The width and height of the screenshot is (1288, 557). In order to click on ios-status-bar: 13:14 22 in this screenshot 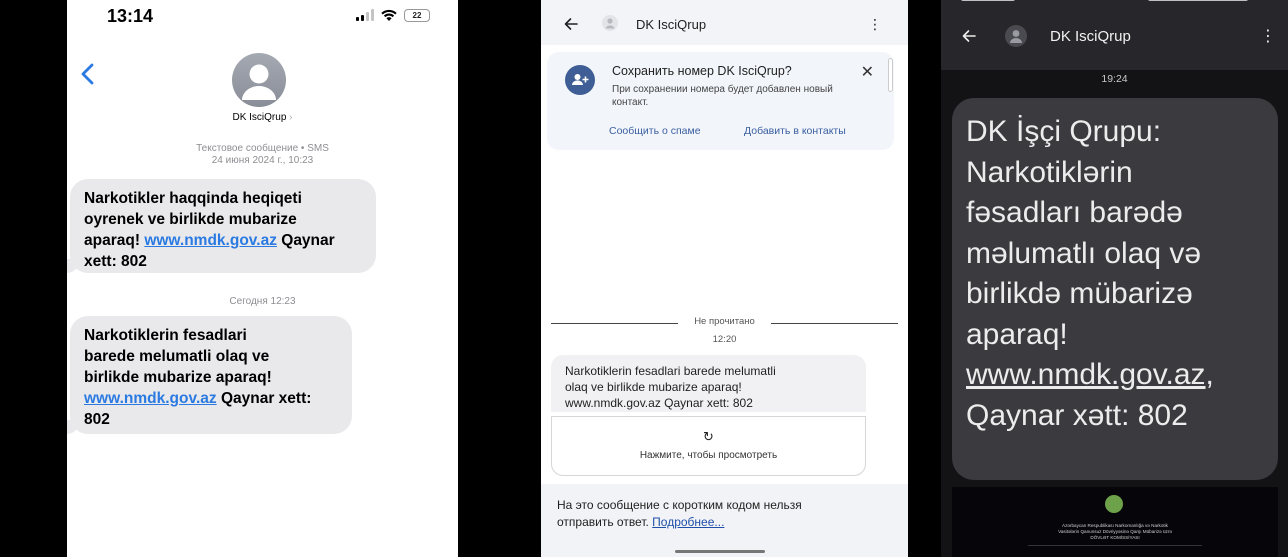, I will do `click(262, 17)`.